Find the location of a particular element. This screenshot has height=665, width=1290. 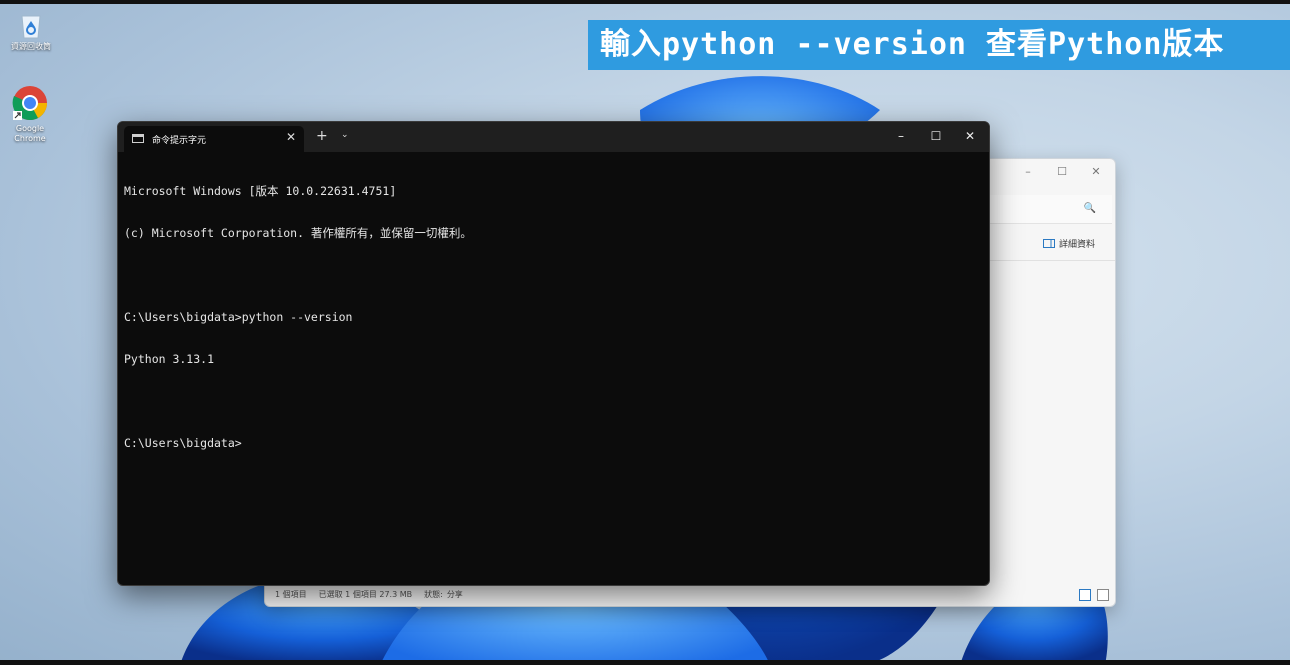

minimize-button: – is located at coordinates (901, 136).